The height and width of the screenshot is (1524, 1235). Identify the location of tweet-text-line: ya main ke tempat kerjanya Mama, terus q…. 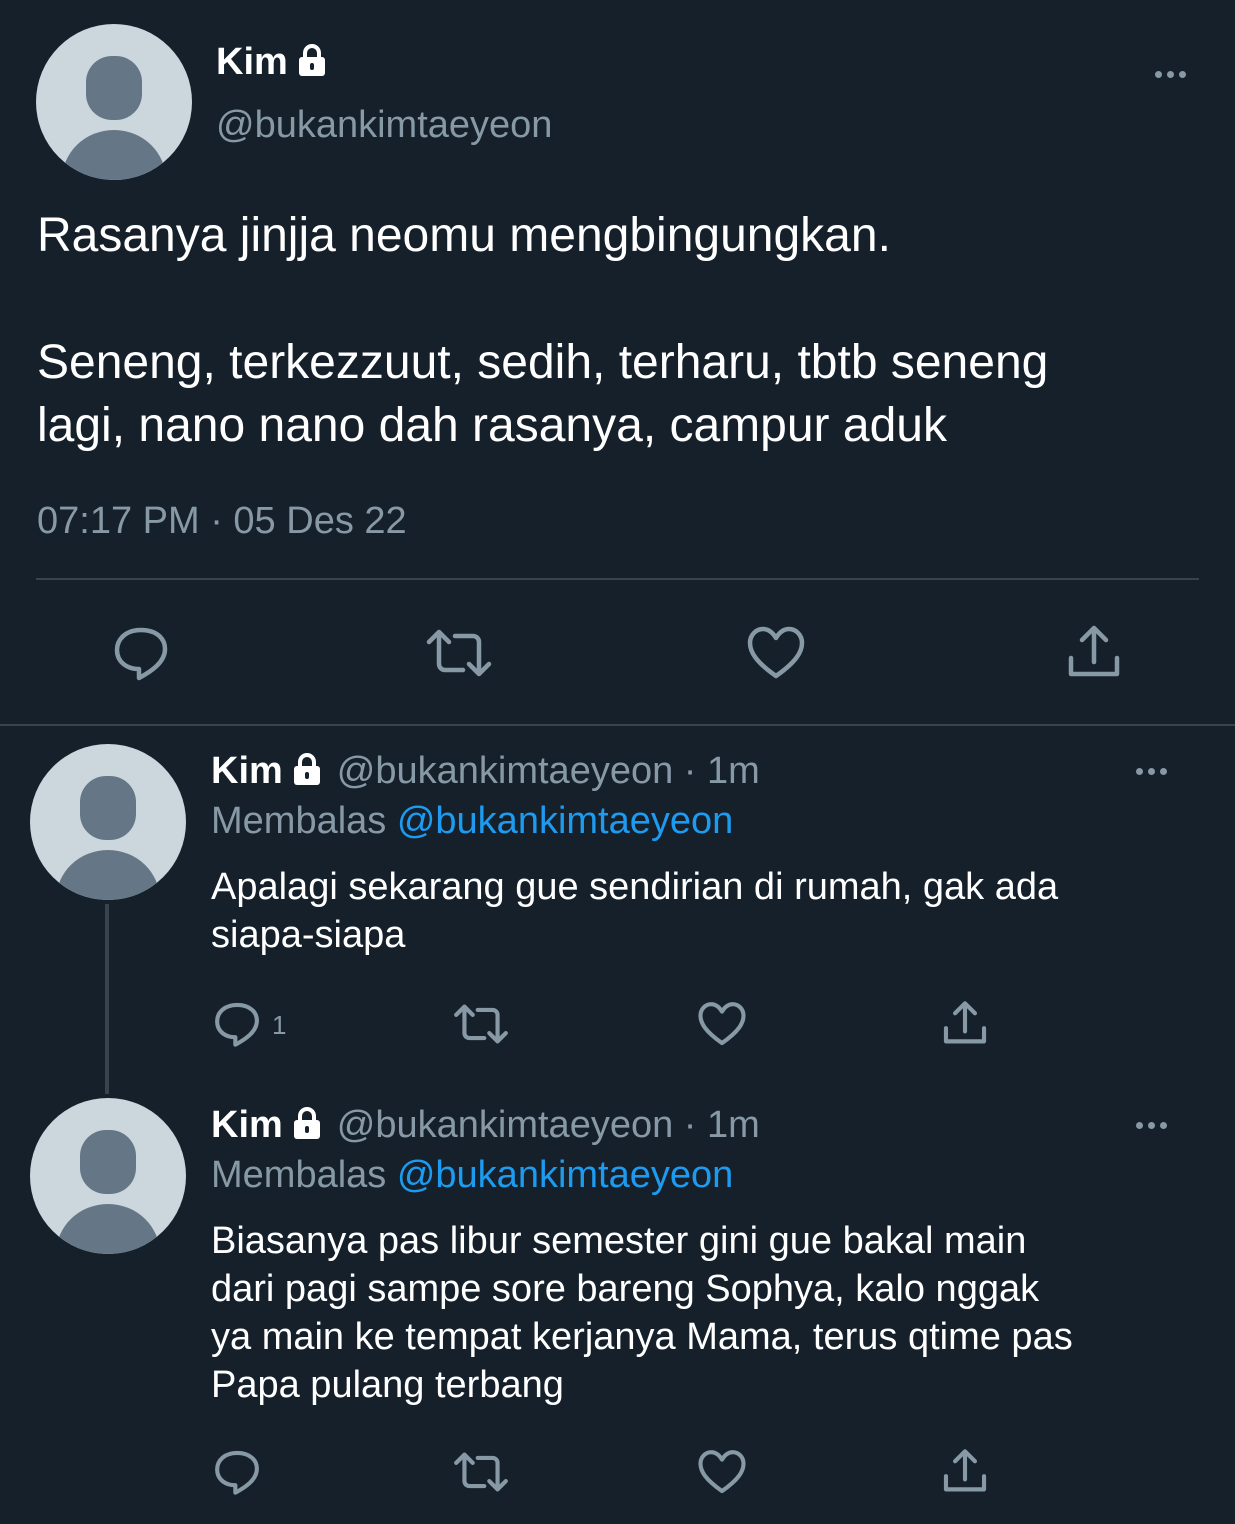
(642, 1337).